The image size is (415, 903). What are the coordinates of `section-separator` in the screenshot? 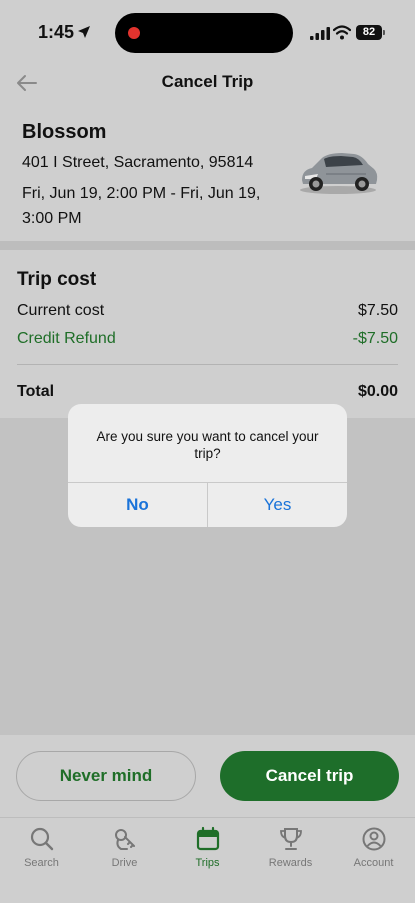 It's located at (207, 245).